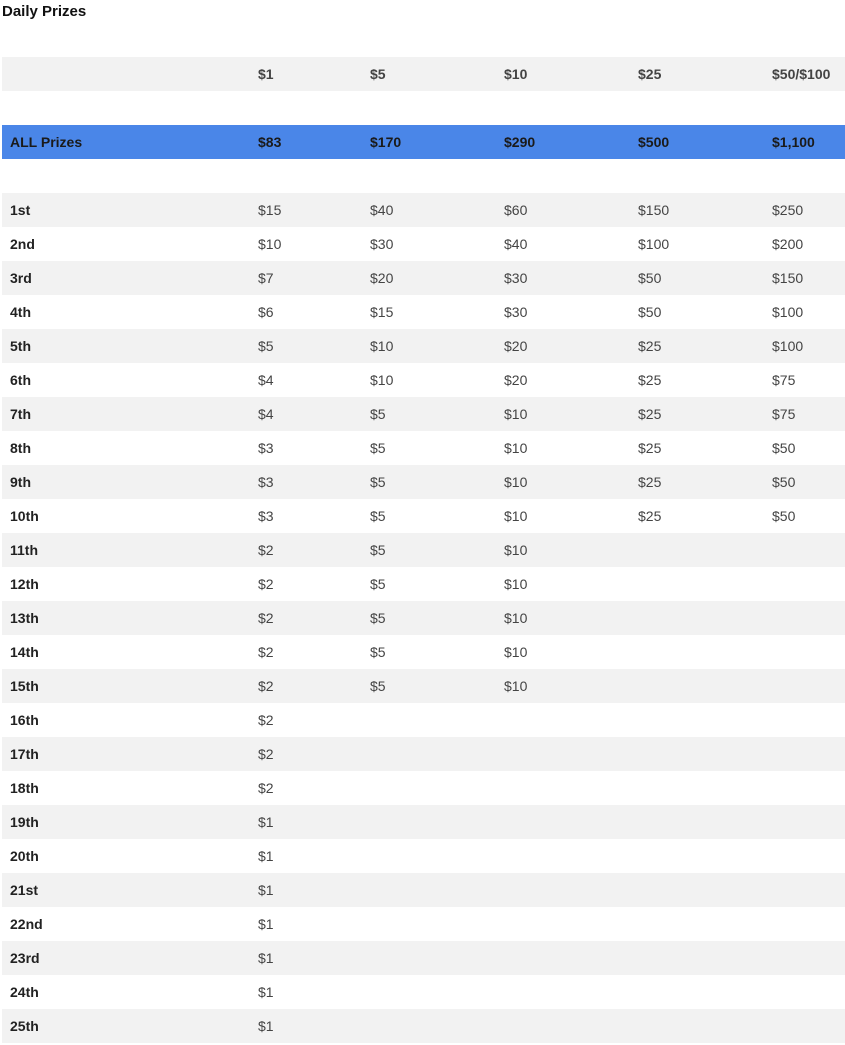  I want to click on place-label: 11th, so click(24, 550).